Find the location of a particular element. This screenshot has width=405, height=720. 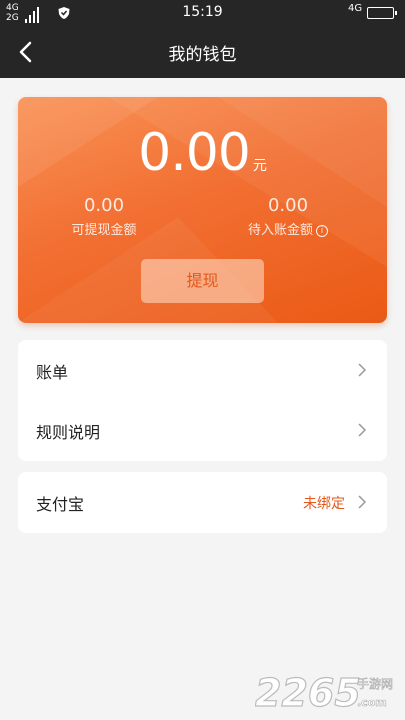

page-title: 我的钱包 is located at coordinates (202, 55).